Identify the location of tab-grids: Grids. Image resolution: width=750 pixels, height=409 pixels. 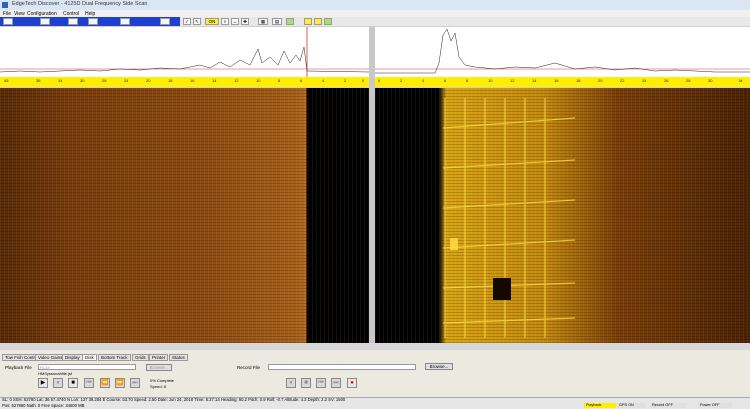
(140, 357).